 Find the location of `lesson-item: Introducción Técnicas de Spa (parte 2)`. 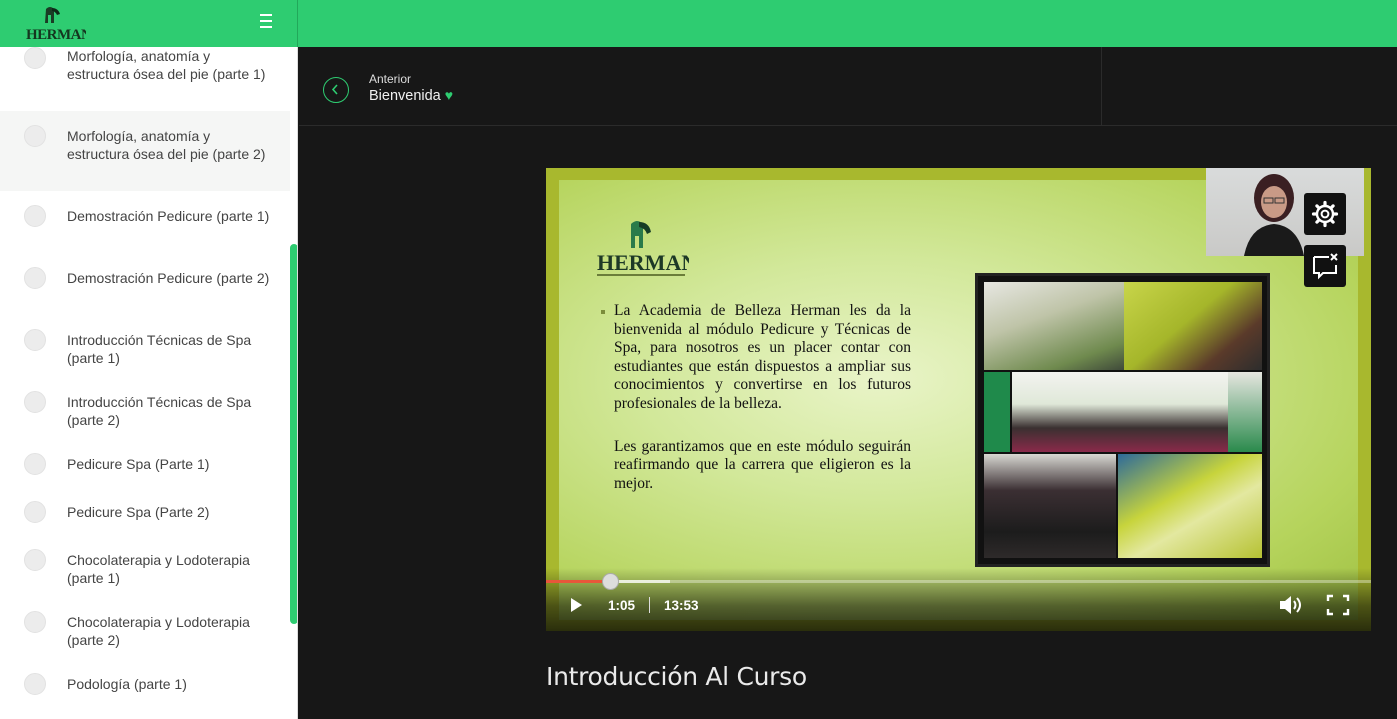

lesson-item: Introducción Técnicas de Spa (parte 2) is located at coordinates (145, 408).